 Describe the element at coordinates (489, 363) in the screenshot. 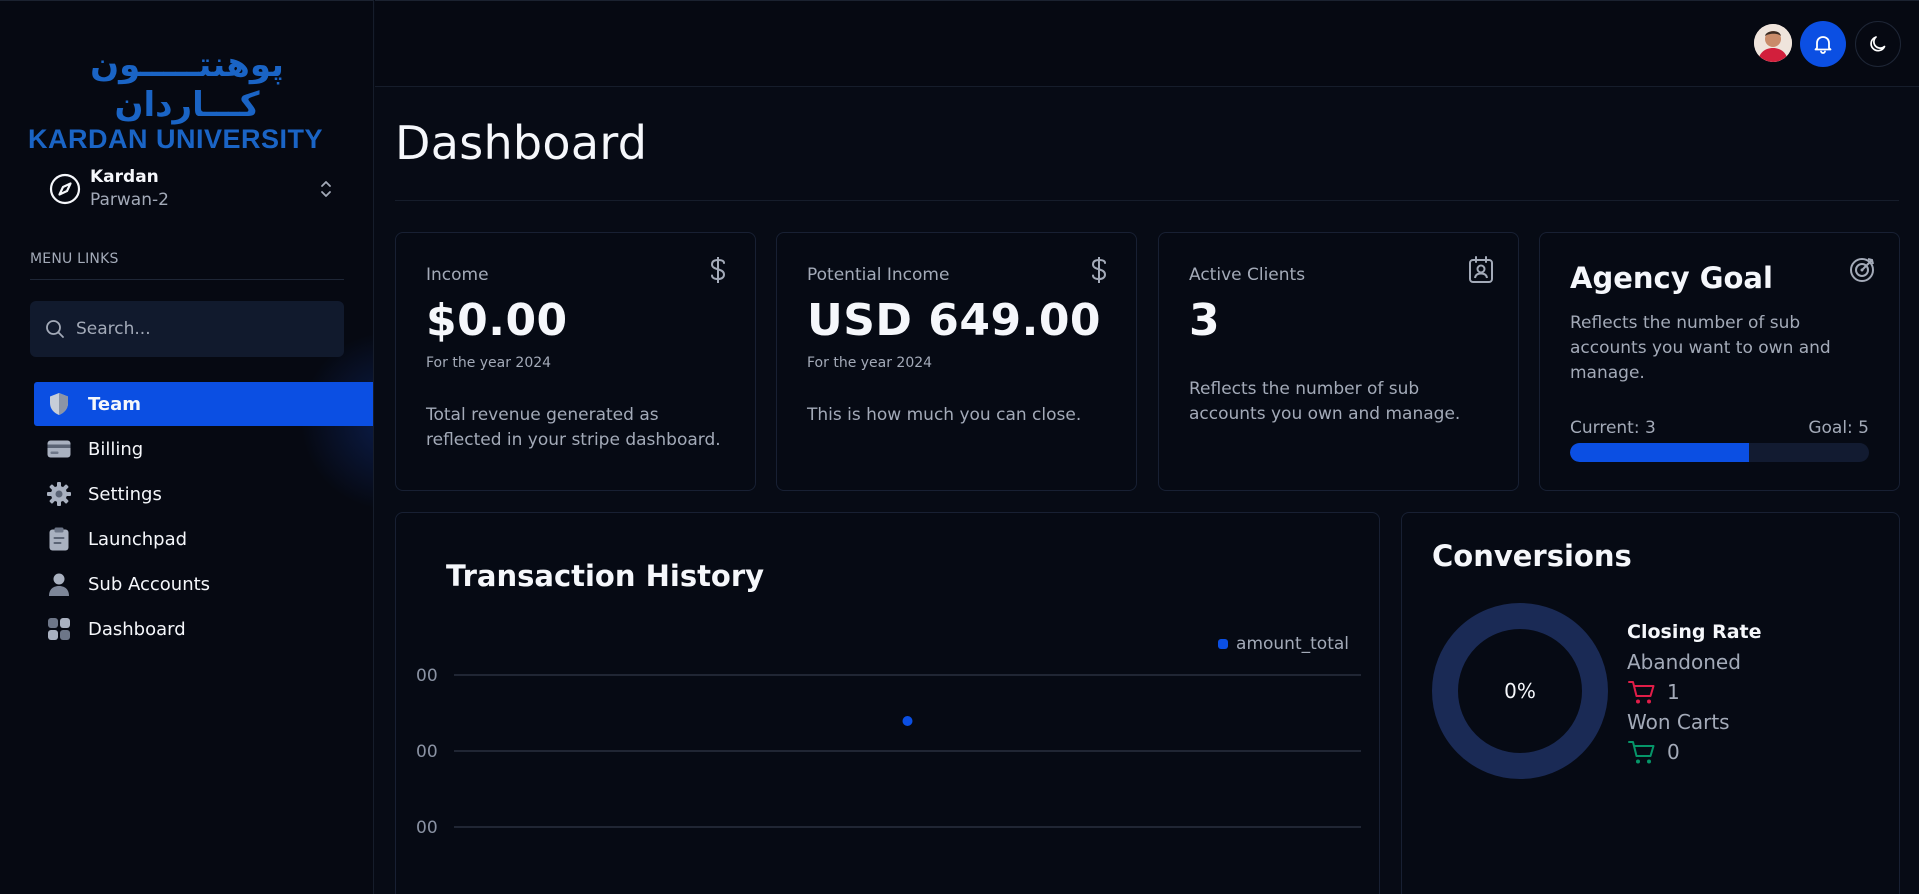

I see `income-sub: For the year 2024` at that location.